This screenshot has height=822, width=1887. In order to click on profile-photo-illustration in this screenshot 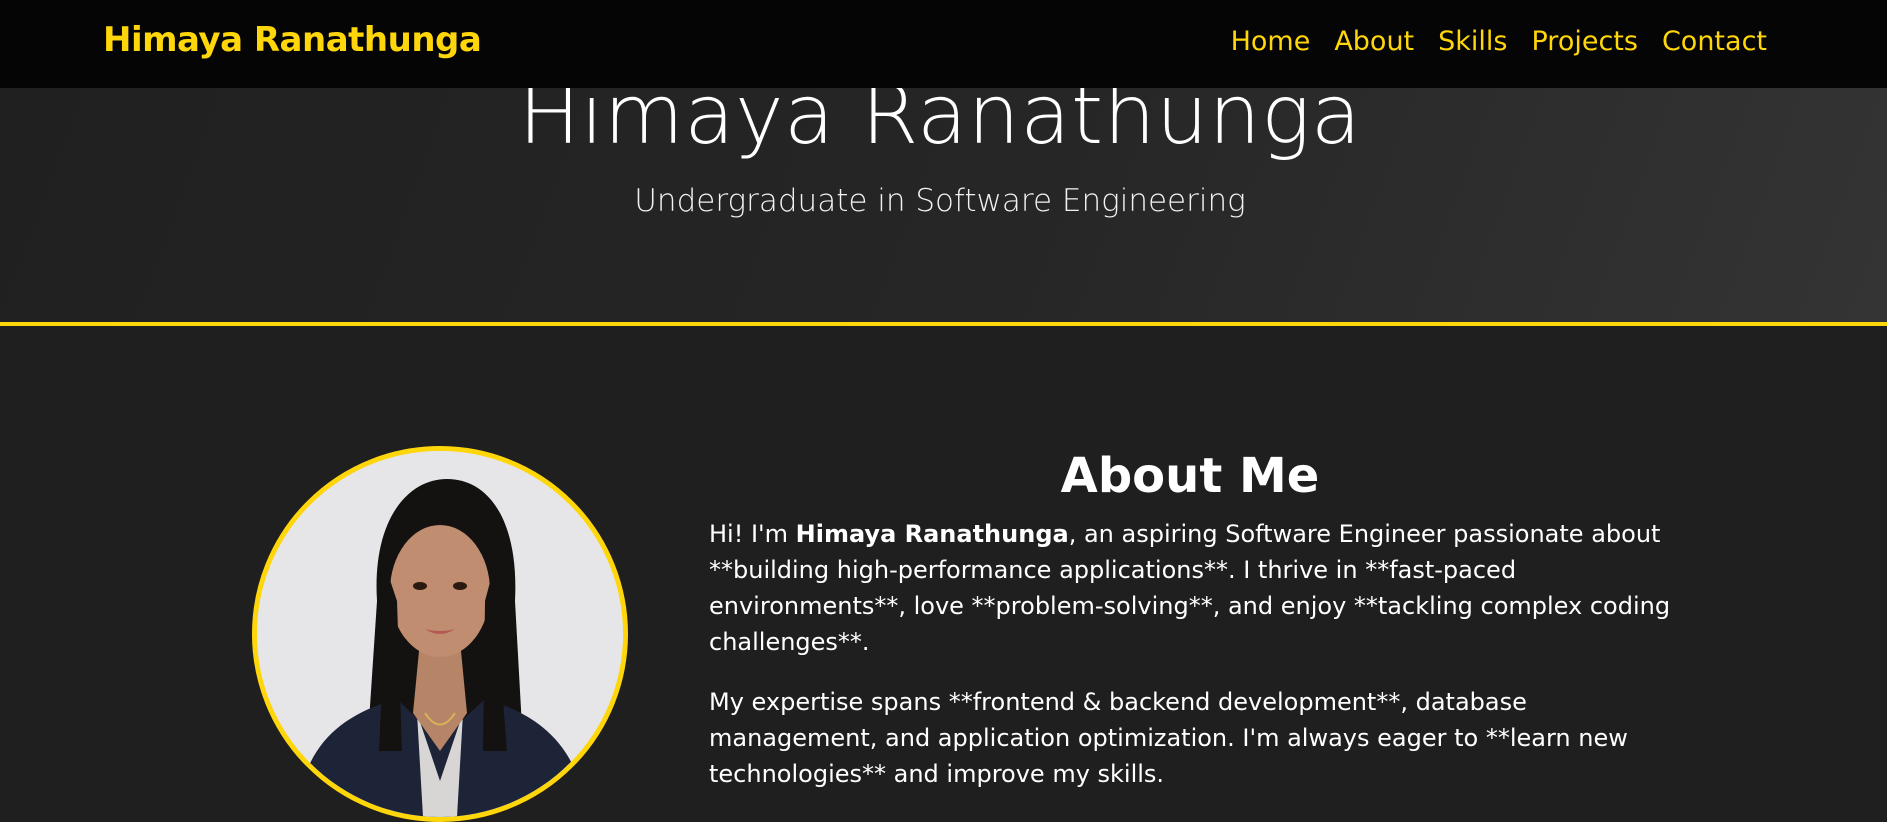, I will do `click(440, 634)`.